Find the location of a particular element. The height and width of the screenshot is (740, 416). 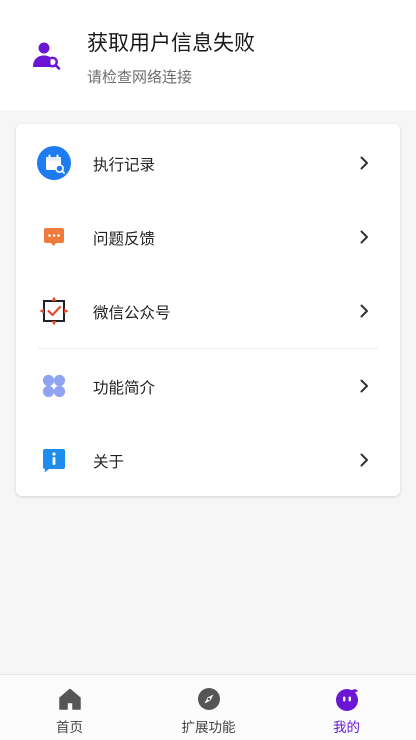

menu-item-wechat-official: 微信公众号 is located at coordinates (208, 311).